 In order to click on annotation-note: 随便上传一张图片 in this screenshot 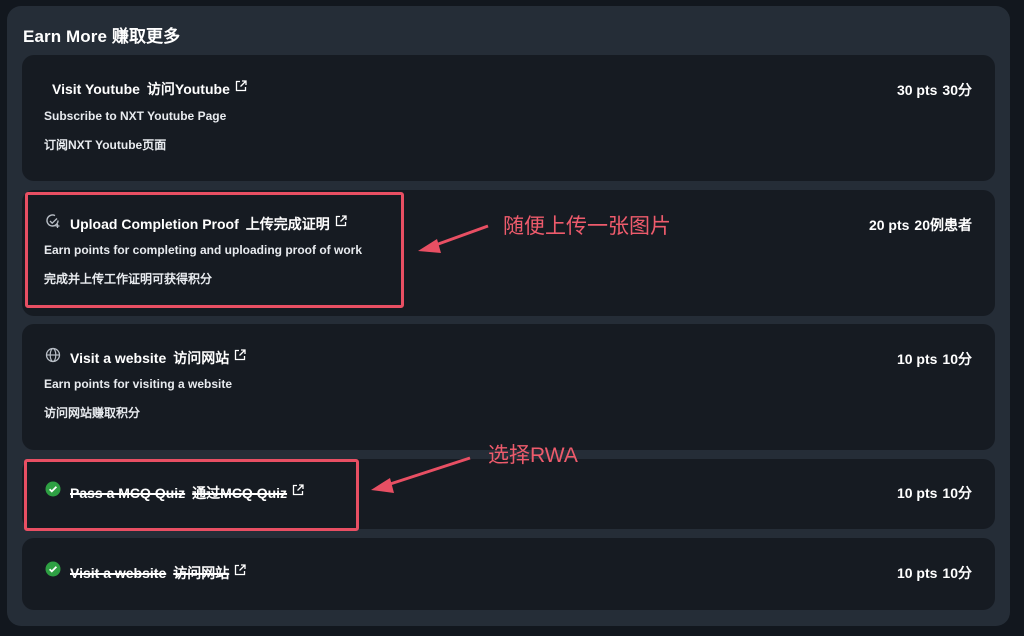, I will do `click(587, 226)`.